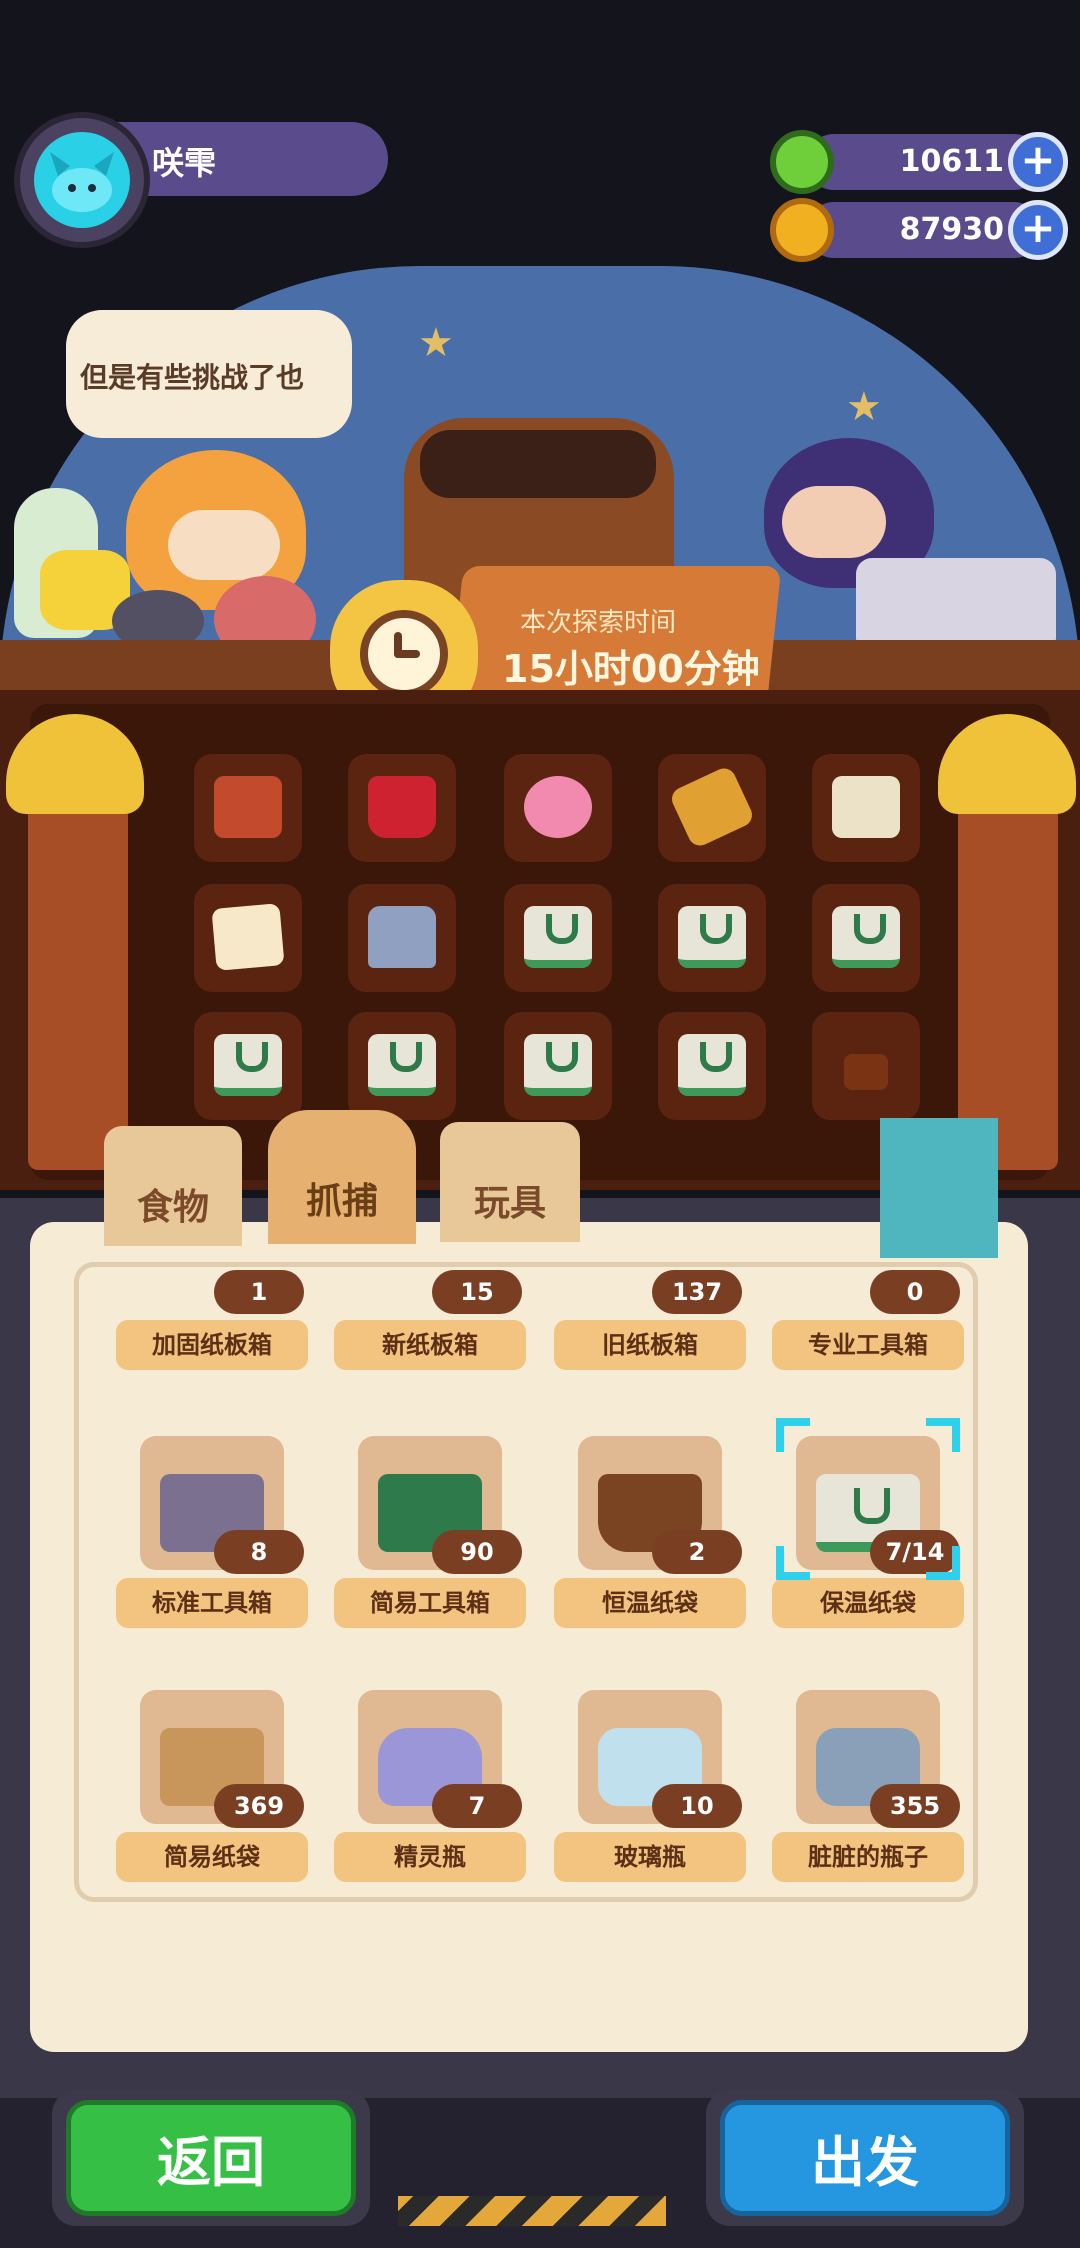  What do you see at coordinates (939, 1188) in the screenshot?
I see `bookmark-ribbon` at bounding box center [939, 1188].